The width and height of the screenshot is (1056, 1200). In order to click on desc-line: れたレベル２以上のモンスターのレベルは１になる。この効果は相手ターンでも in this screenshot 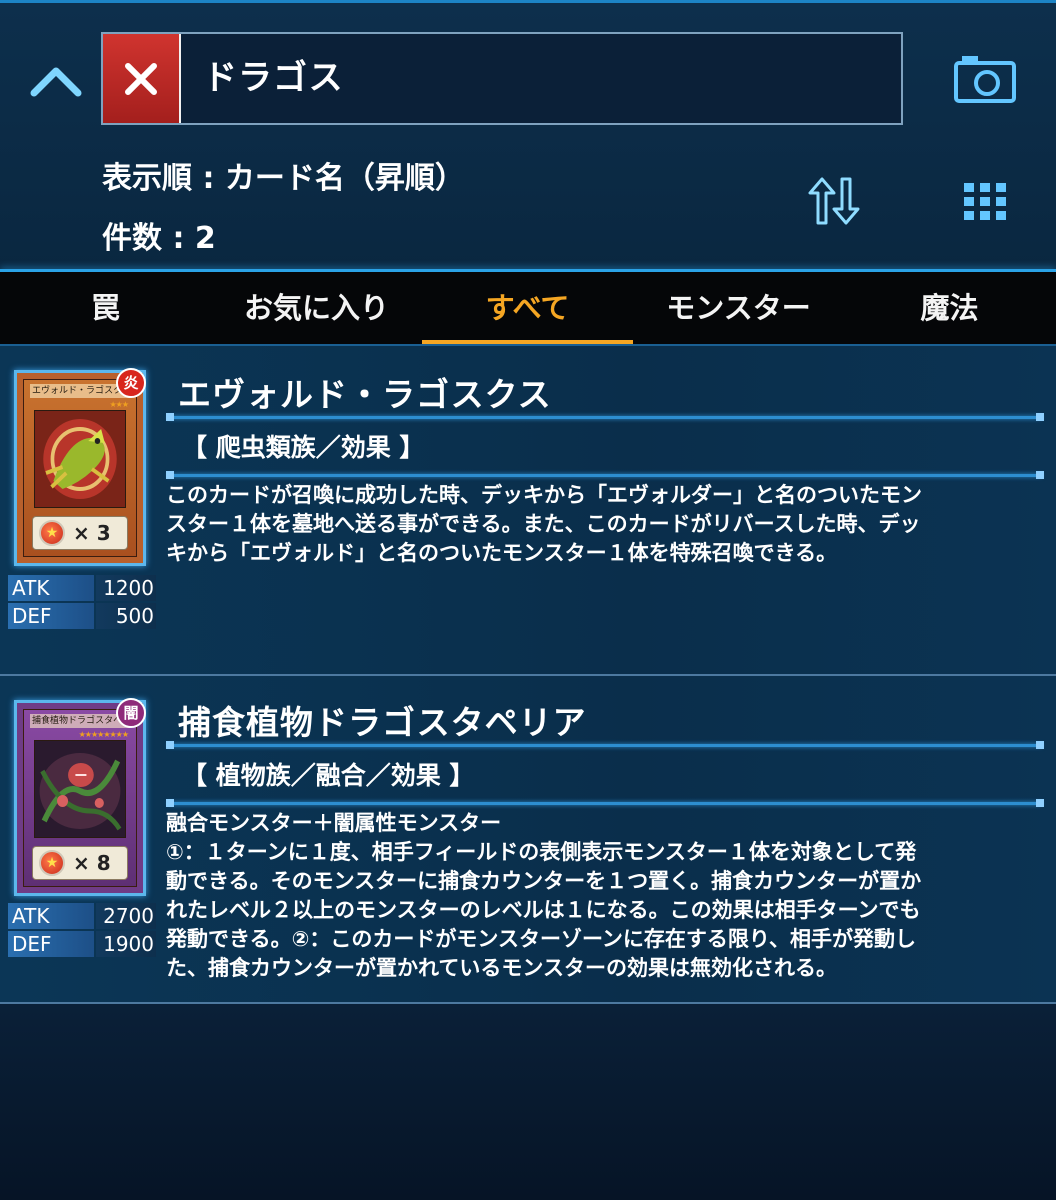, I will do `click(543, 910)`.